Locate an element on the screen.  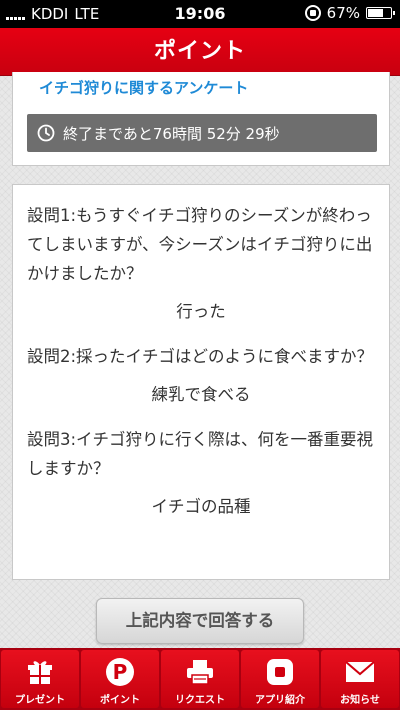
gift-icon is located at coordinates (40, 672).